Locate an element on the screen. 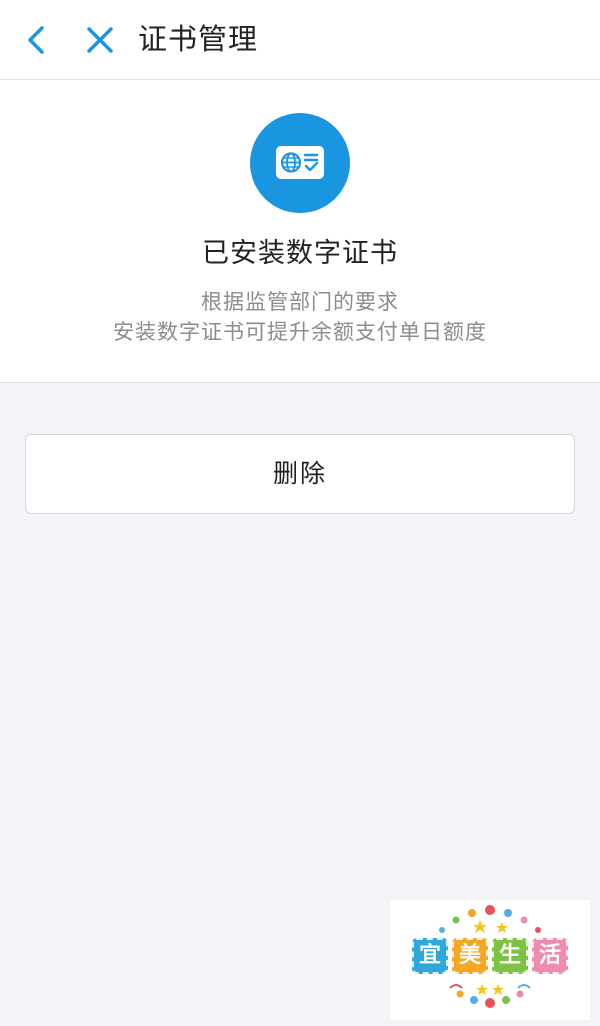 The height and width of the screenshot is (1026, 600). navbar: 证书管理 is located at coordinates (300, 40).